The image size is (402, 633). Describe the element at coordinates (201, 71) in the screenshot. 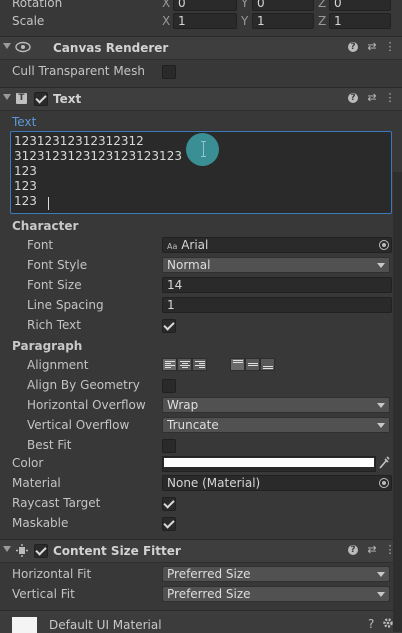

I see `cull-row: Cull Transparent Mesh` at that location.